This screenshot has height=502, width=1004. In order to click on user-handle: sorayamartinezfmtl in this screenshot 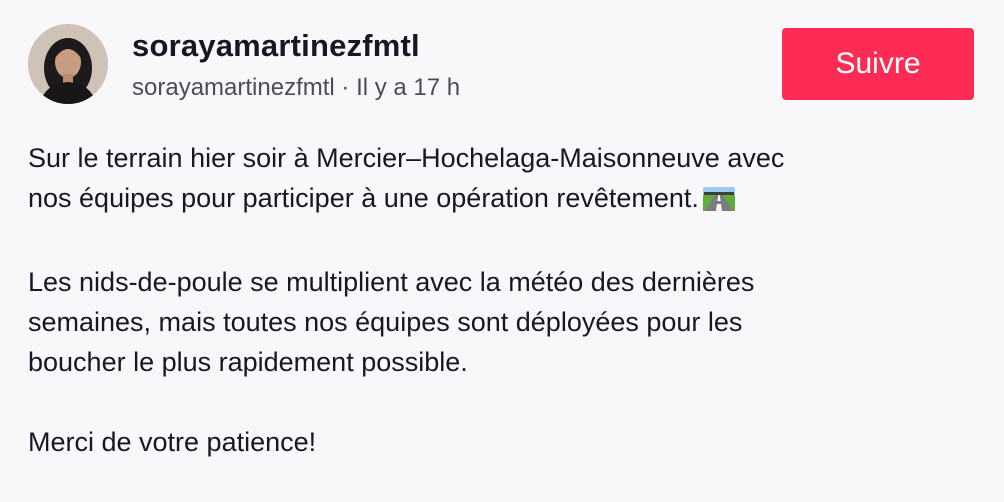, I will do `click(233, 87)`.